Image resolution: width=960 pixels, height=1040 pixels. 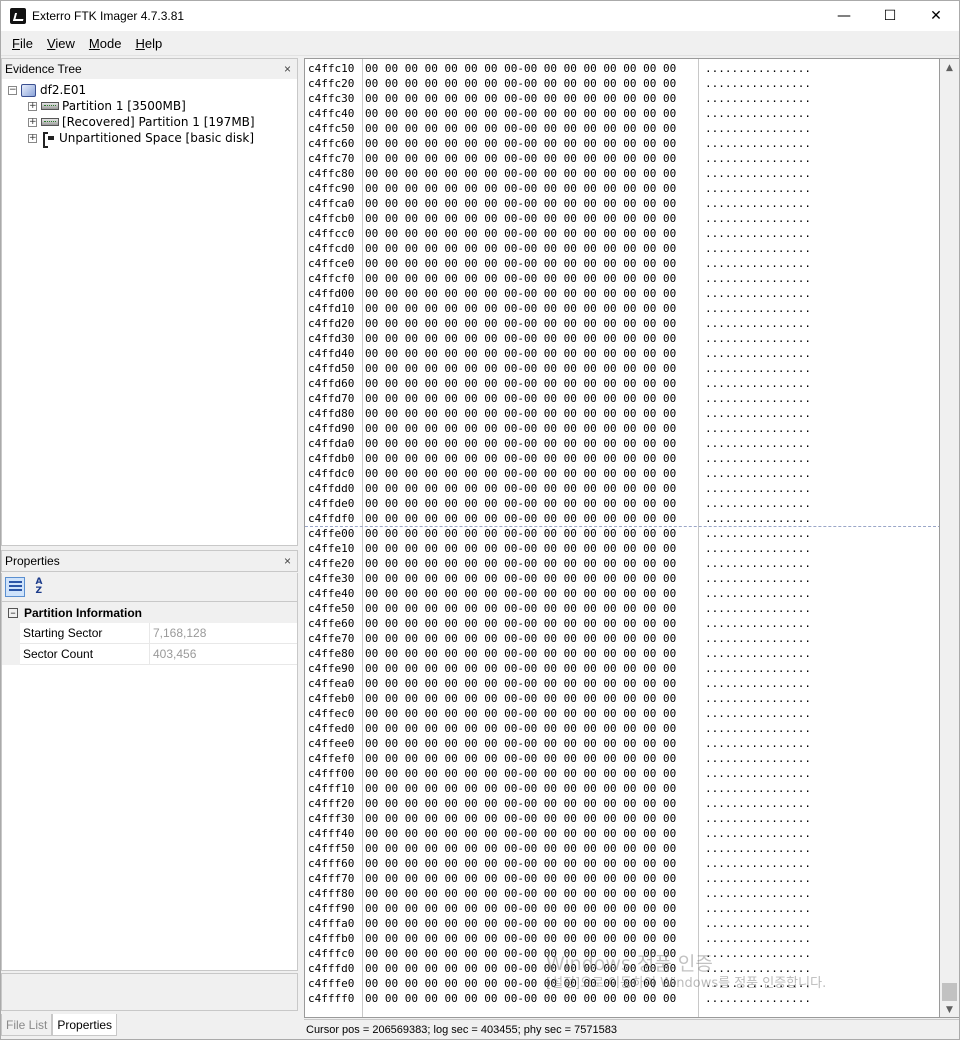 I want to click on menu-view: View, so click(x=61, y=43).